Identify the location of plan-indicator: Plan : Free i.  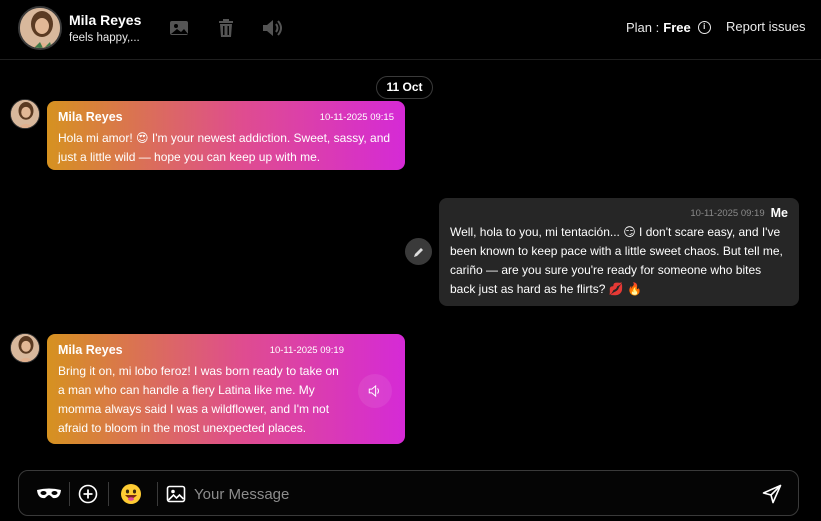
(668, 27).